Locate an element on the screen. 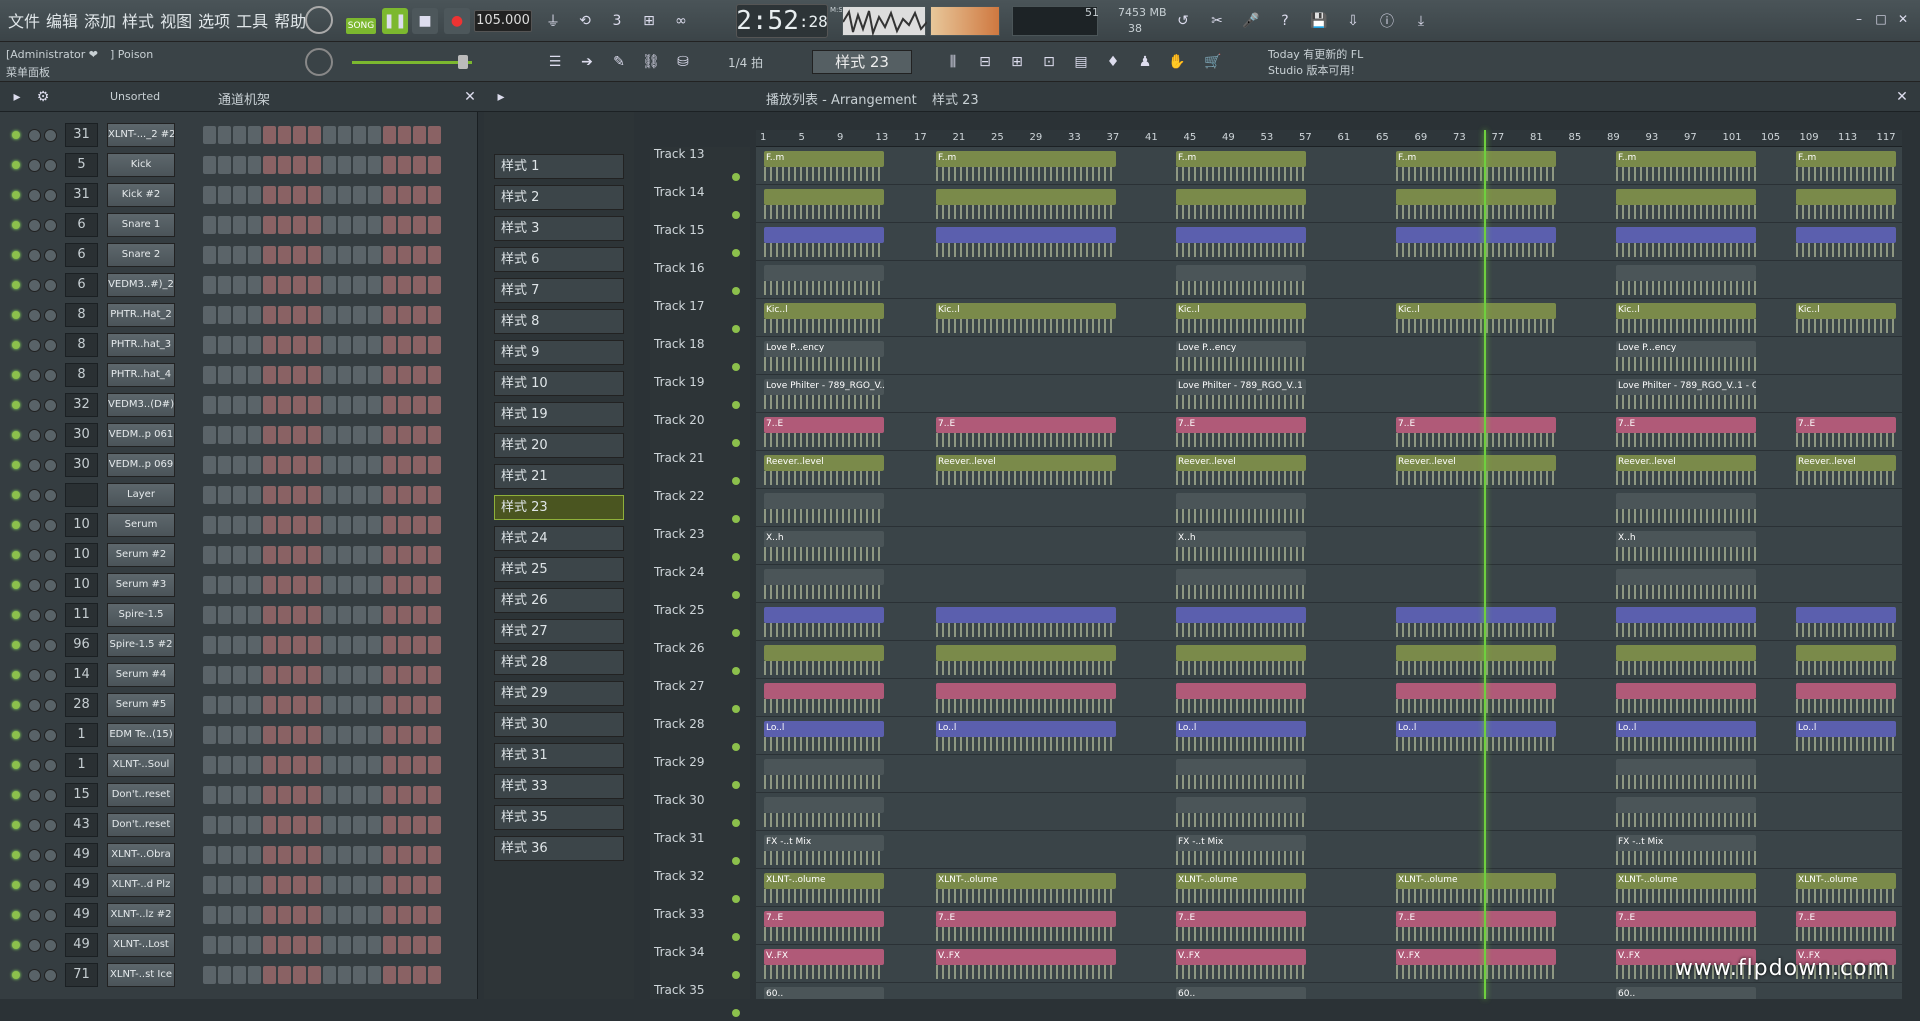 The image size is (1920, 1021). track-header: Track 34 is located at coordinates (701, 964).